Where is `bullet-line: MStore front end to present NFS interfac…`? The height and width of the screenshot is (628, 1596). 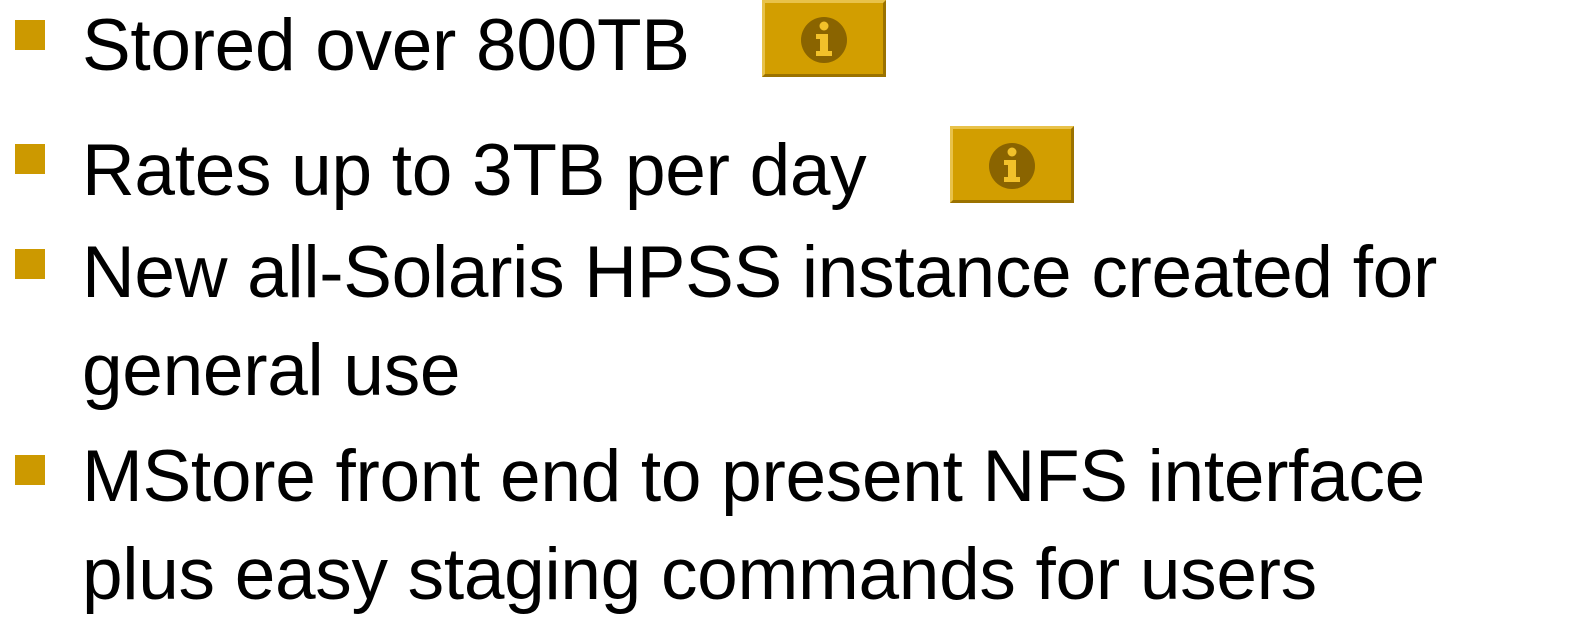
bullet-line: MStore front end to present NFS interfac… is located at coordinates (753, 476).